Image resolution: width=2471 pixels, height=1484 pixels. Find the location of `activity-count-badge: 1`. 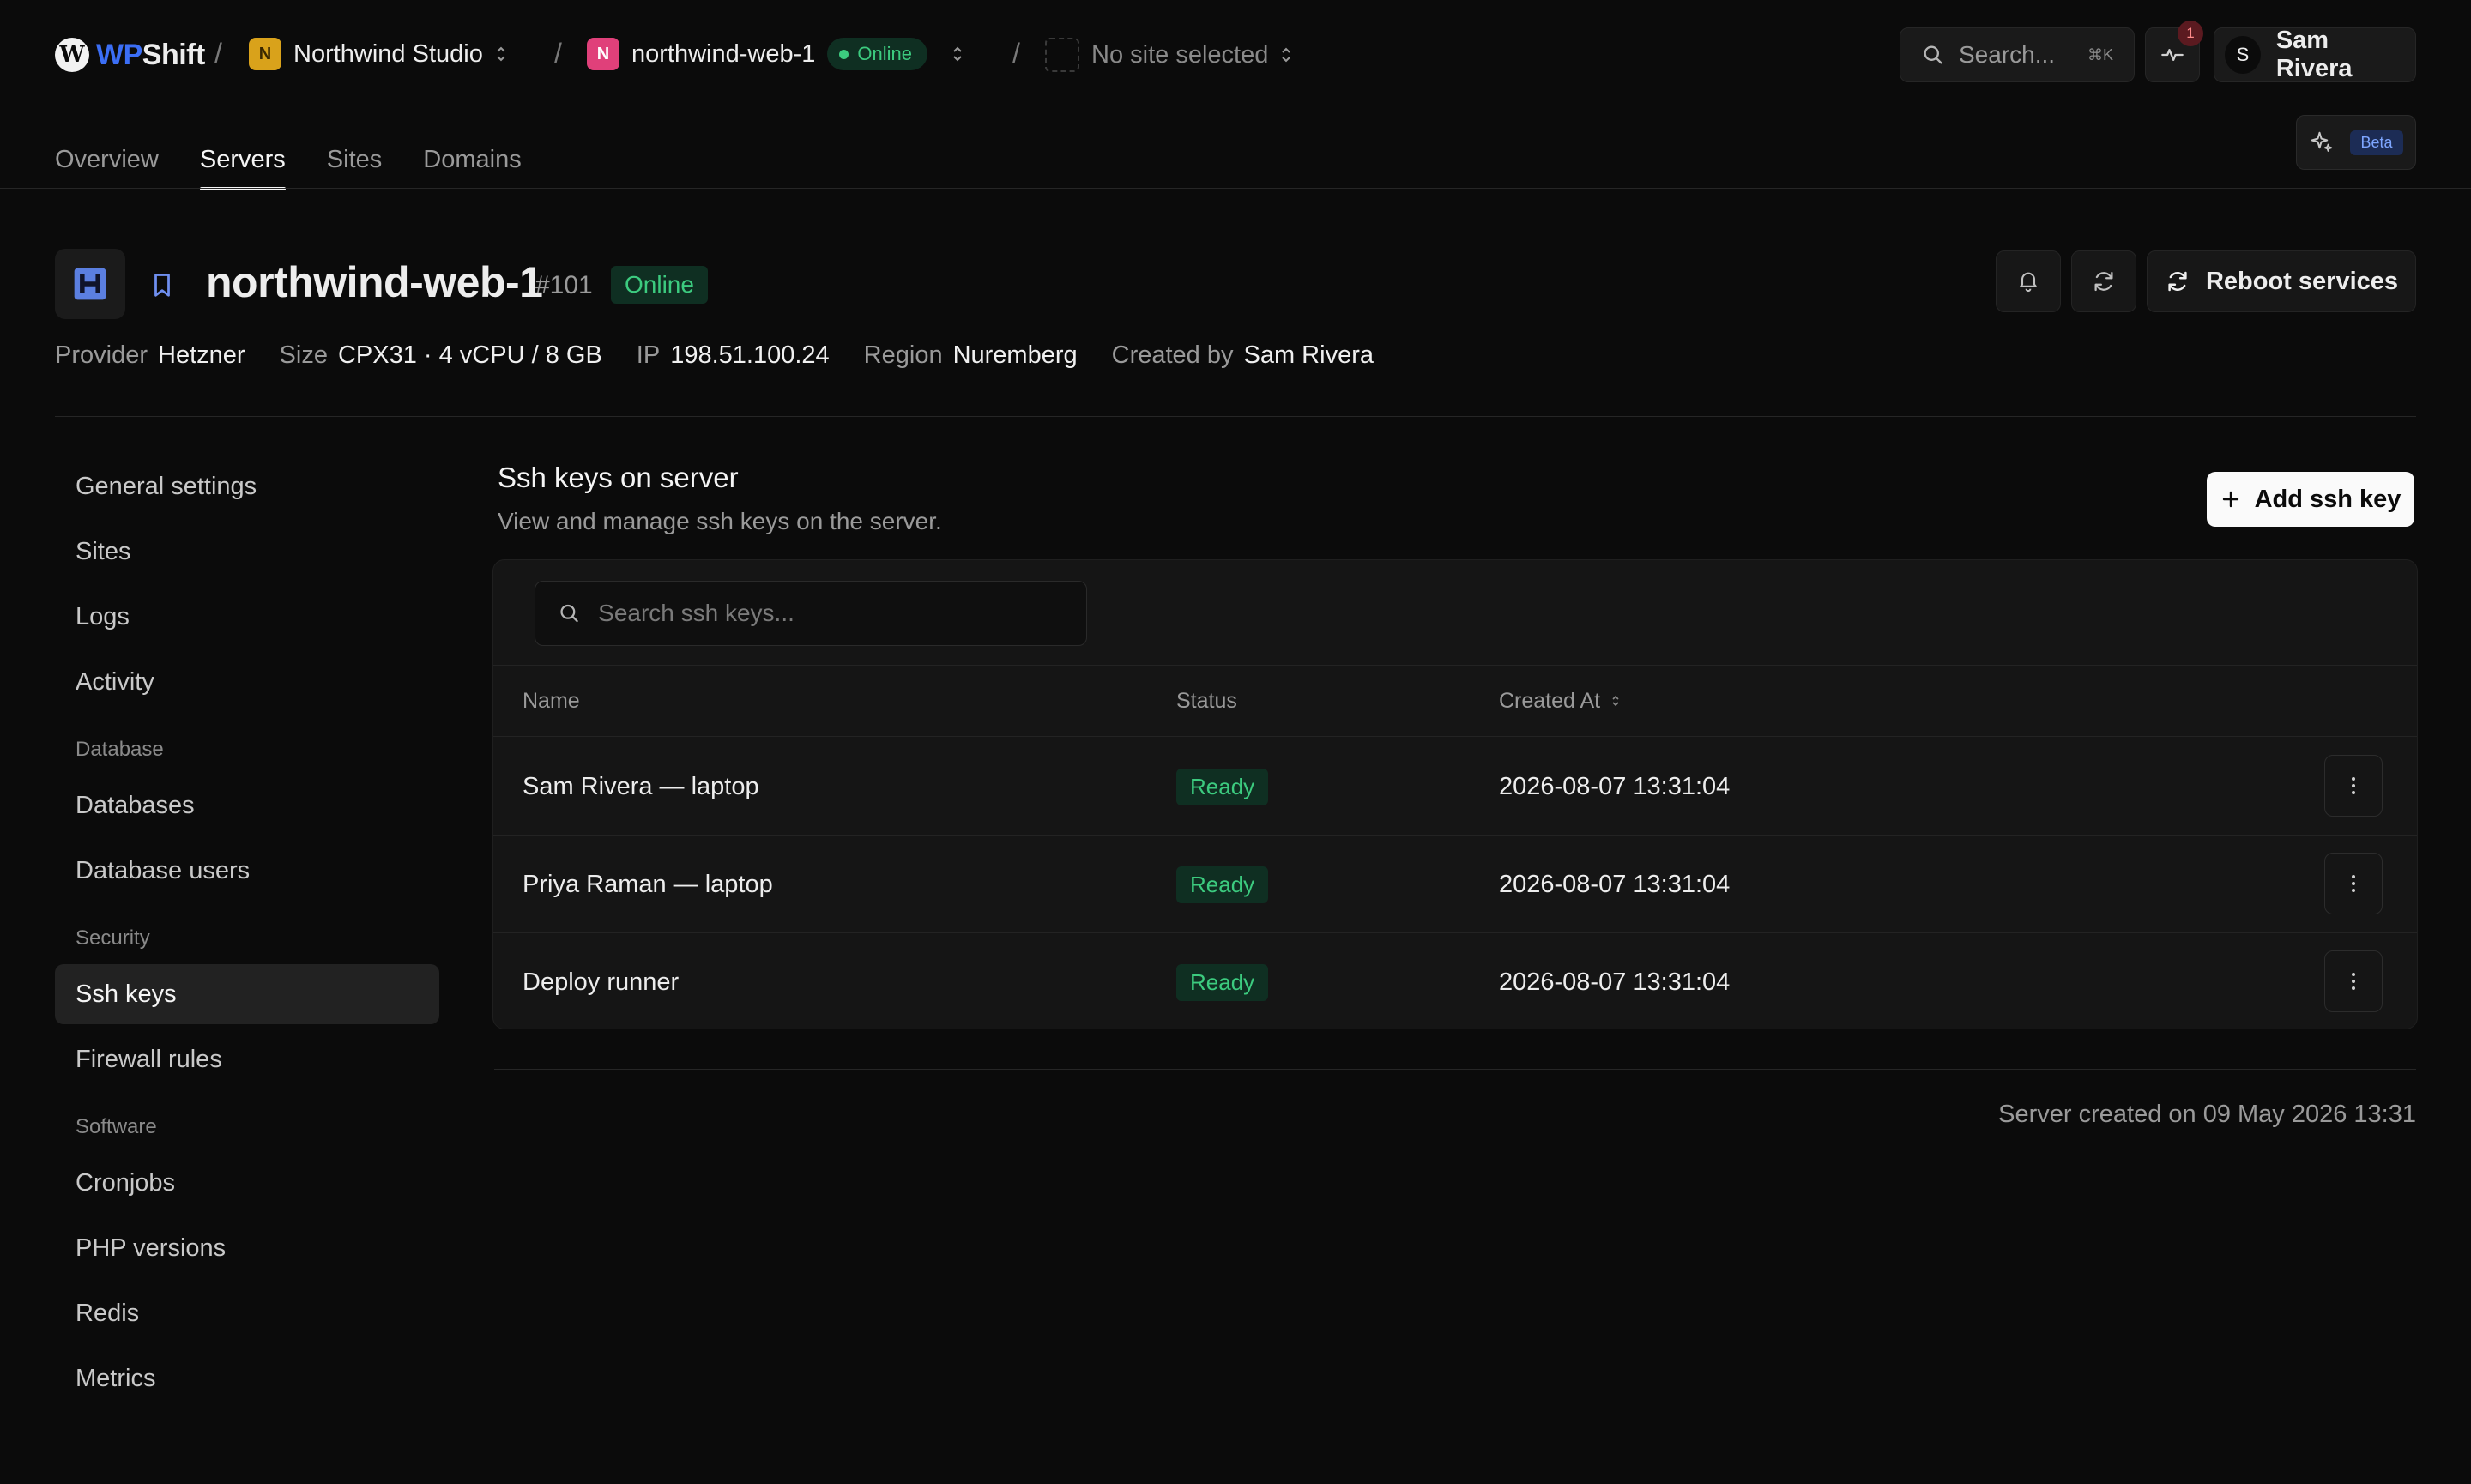

activity-count-badge: 1 is located at coordinates (2190, 33).